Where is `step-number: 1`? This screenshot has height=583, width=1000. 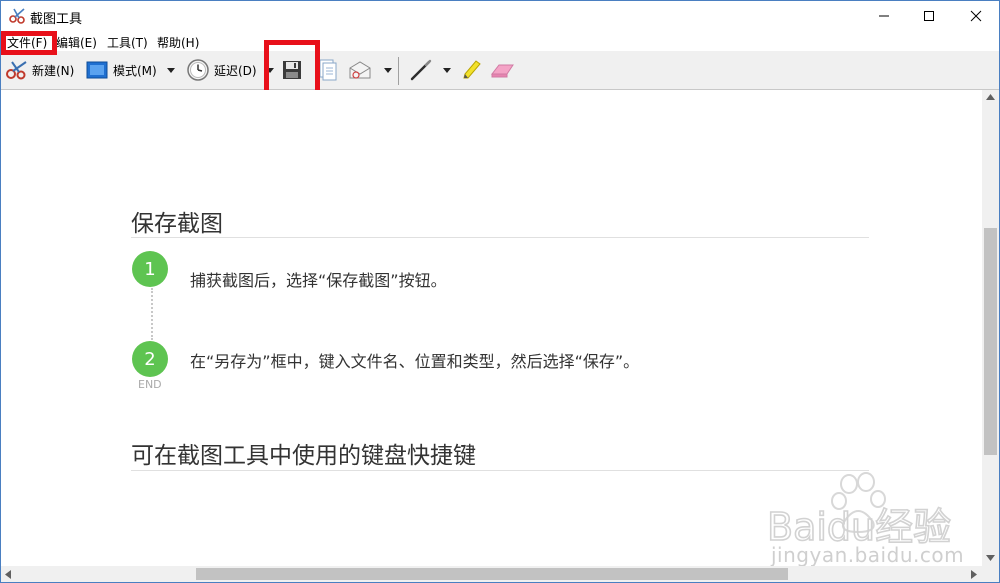
step-number: 1 is located at coordinates (150, 269).